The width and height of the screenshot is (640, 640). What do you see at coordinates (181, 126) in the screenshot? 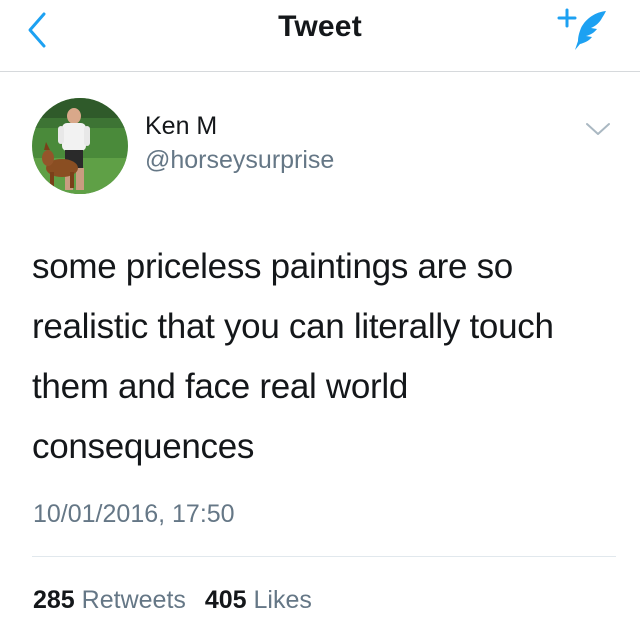
I see `author-name: Ken M` at bounding box center [181, 126].